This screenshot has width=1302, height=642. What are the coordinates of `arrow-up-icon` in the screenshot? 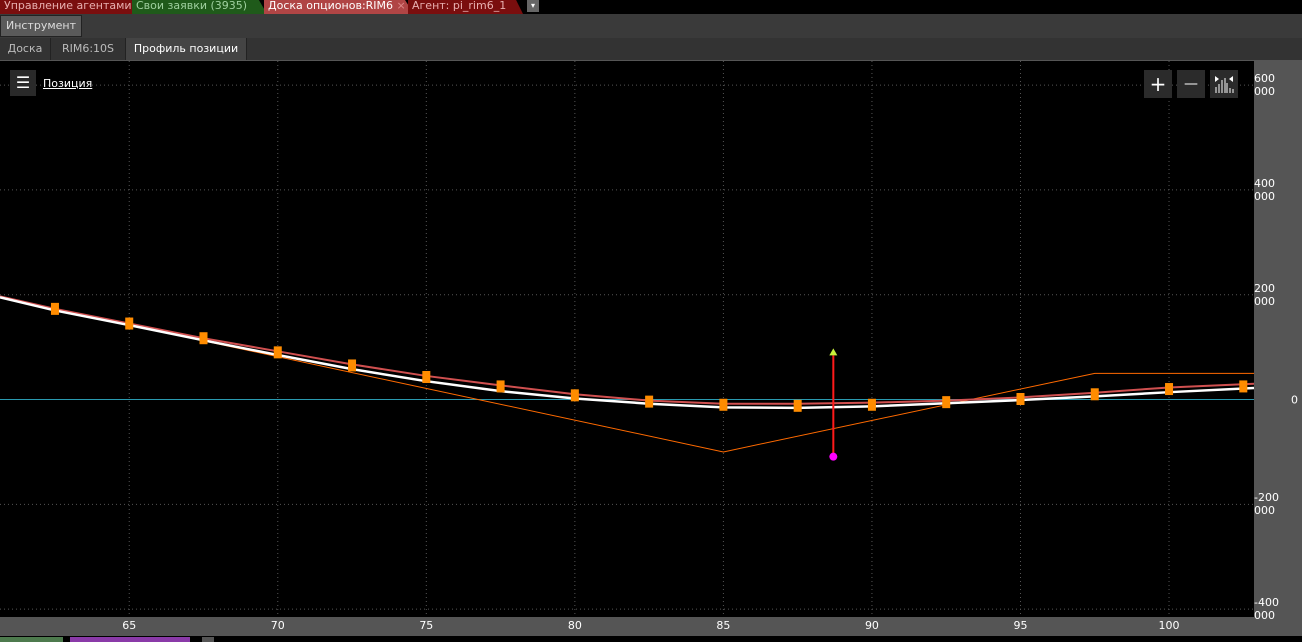 It's located at (833, 352).